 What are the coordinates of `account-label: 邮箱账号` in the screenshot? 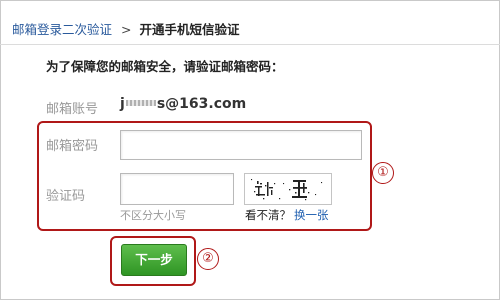 It's located at (72, 109).